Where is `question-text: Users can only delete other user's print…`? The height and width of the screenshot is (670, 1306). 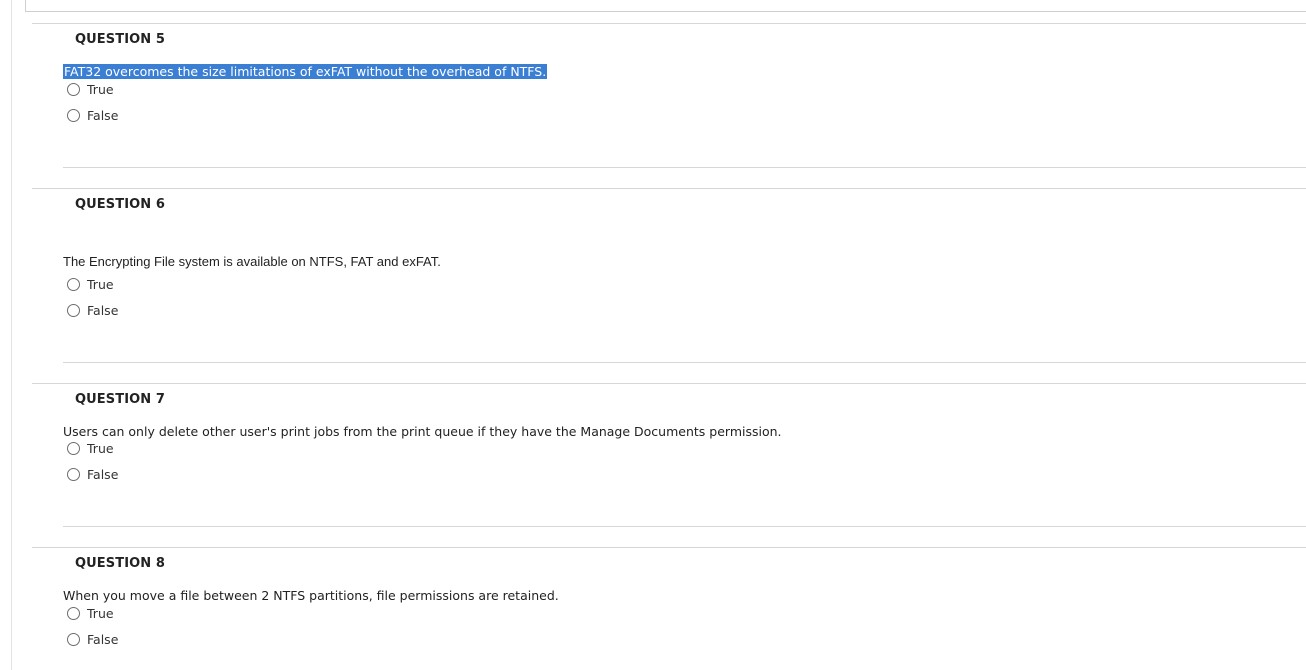
question-text: Users can only delete other user's print… is located at coordinates (422, 431).